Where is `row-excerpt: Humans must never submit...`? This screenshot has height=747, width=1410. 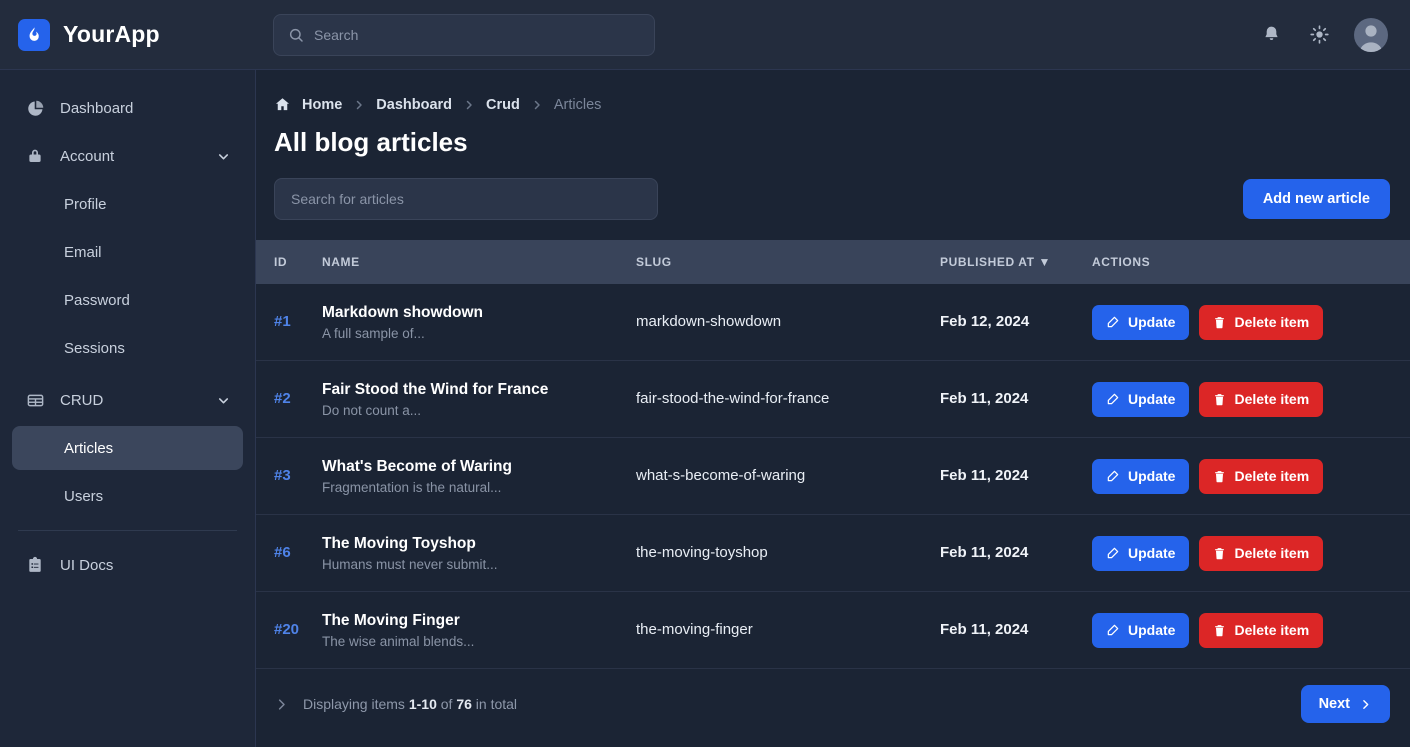
row-excerpt: Humans must never submit... is located at coordinates (410, 564).